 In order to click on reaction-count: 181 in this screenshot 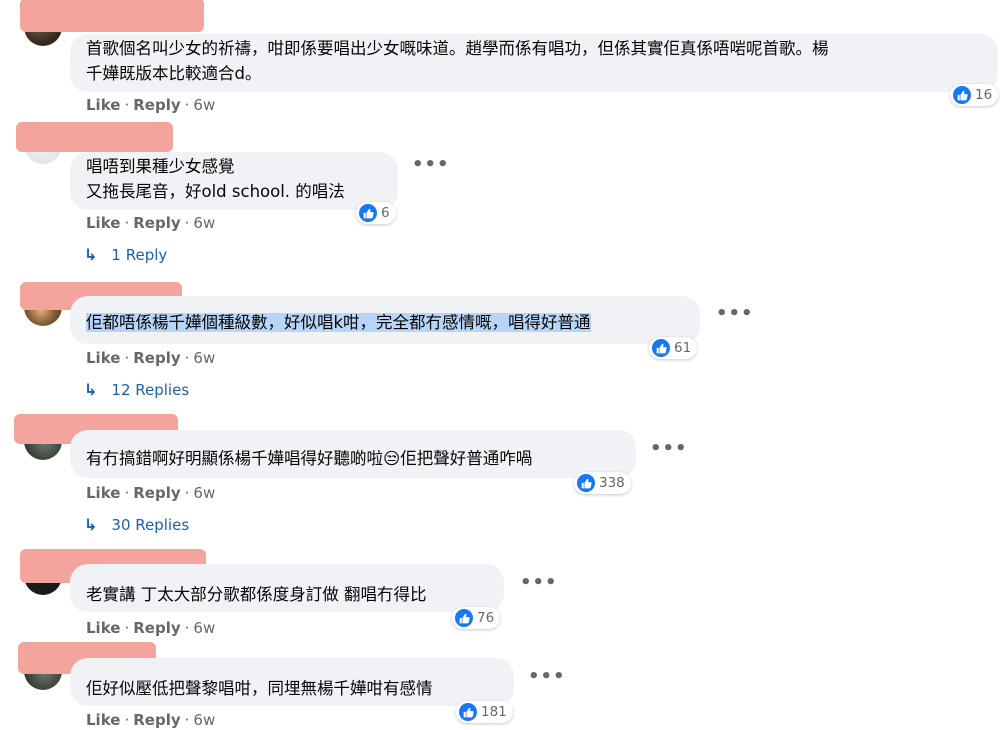, I will do `click(484, 712)`.